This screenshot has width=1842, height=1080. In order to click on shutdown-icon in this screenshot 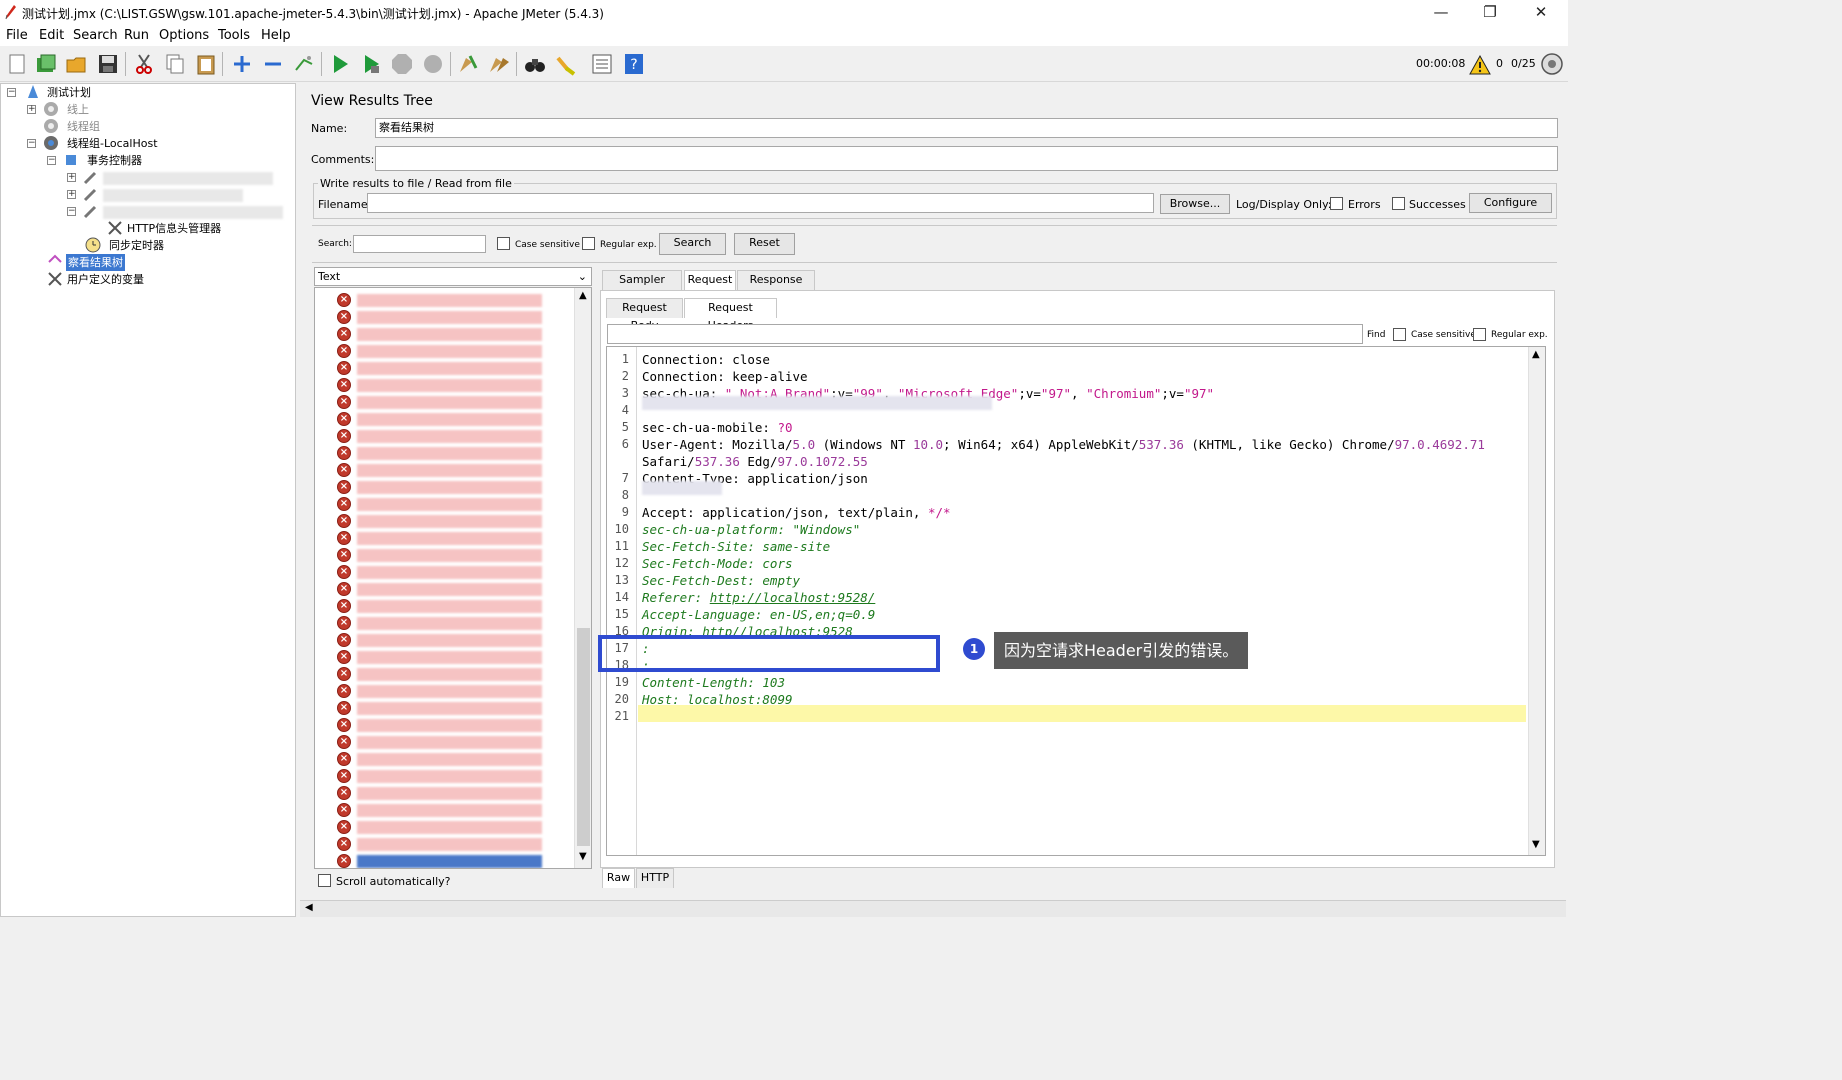, I will do `click(433, 64)`.